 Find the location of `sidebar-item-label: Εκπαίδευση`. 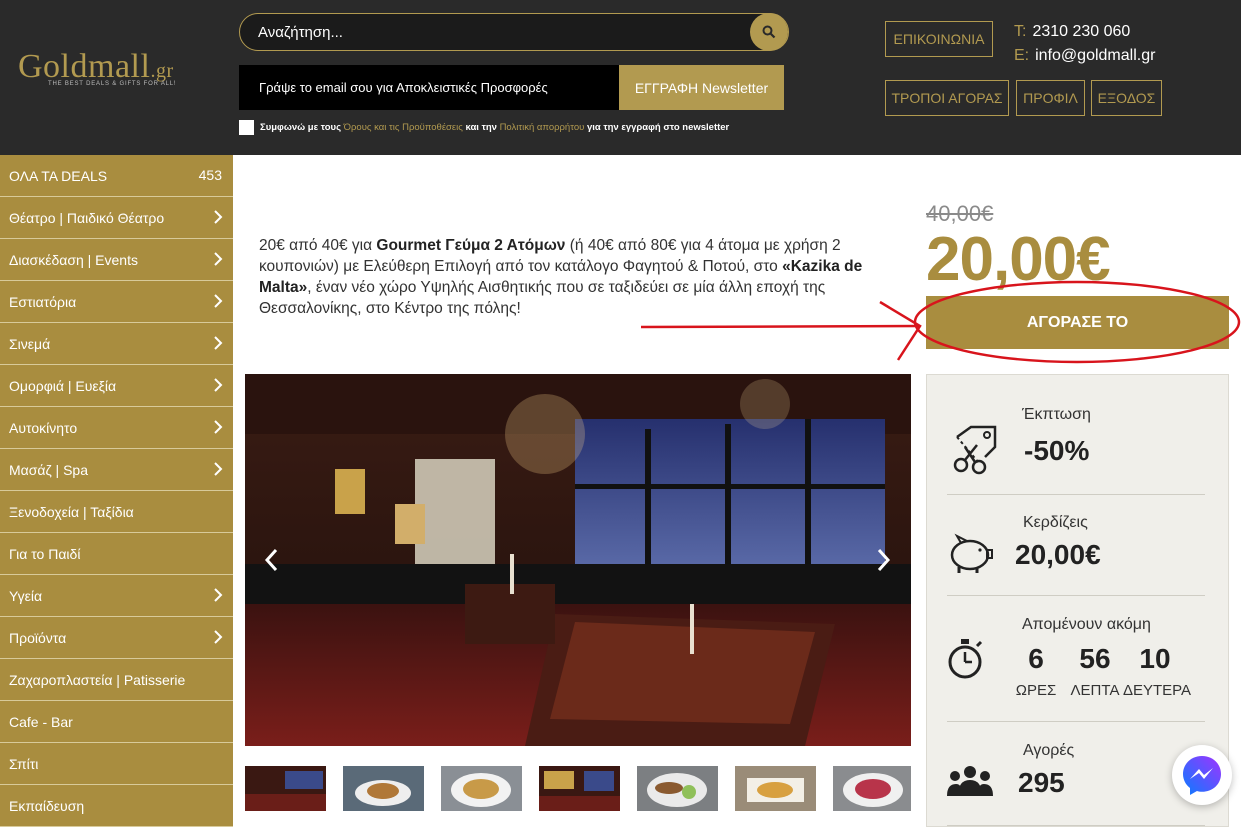

sidebar-item-label: Εκπαίδευση is located at coordinates (47, 805).